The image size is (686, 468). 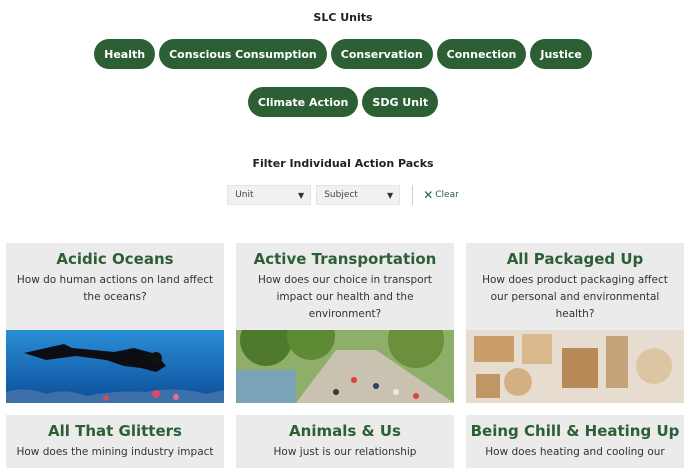 What do you see at coordinates (561, 54) in the screenshot?
I see `unit-pill-justice: Justice` at bounding box center [561, 54].